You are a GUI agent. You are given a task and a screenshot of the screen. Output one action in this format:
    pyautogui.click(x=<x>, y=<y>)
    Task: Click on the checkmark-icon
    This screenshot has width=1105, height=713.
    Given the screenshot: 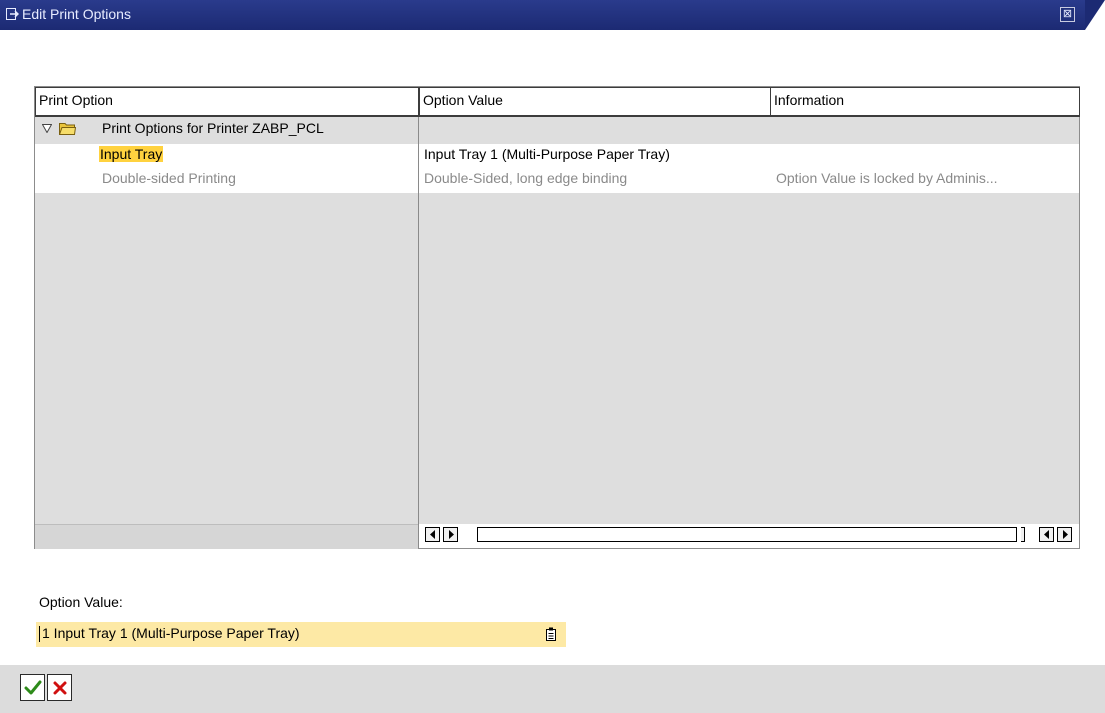 What is the action you would take?
    pyautogui.click(x=33, y=687)
    